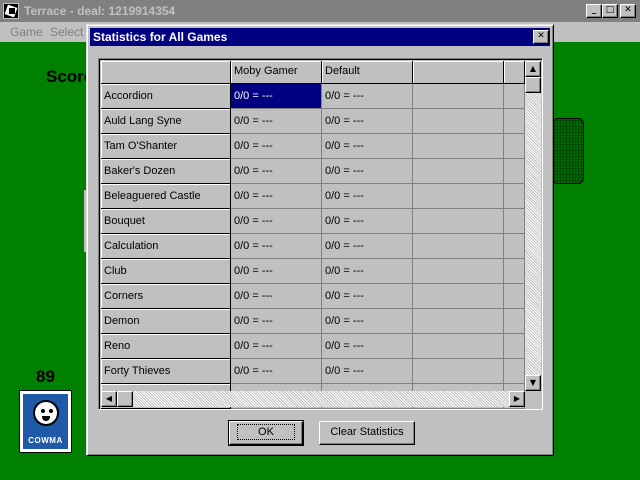 The image size is (640, 480). What do you see at coordinates (517, 399) in the screenshot?
I see `scroll-right-button: ▶` at bounding box center [517, 399].